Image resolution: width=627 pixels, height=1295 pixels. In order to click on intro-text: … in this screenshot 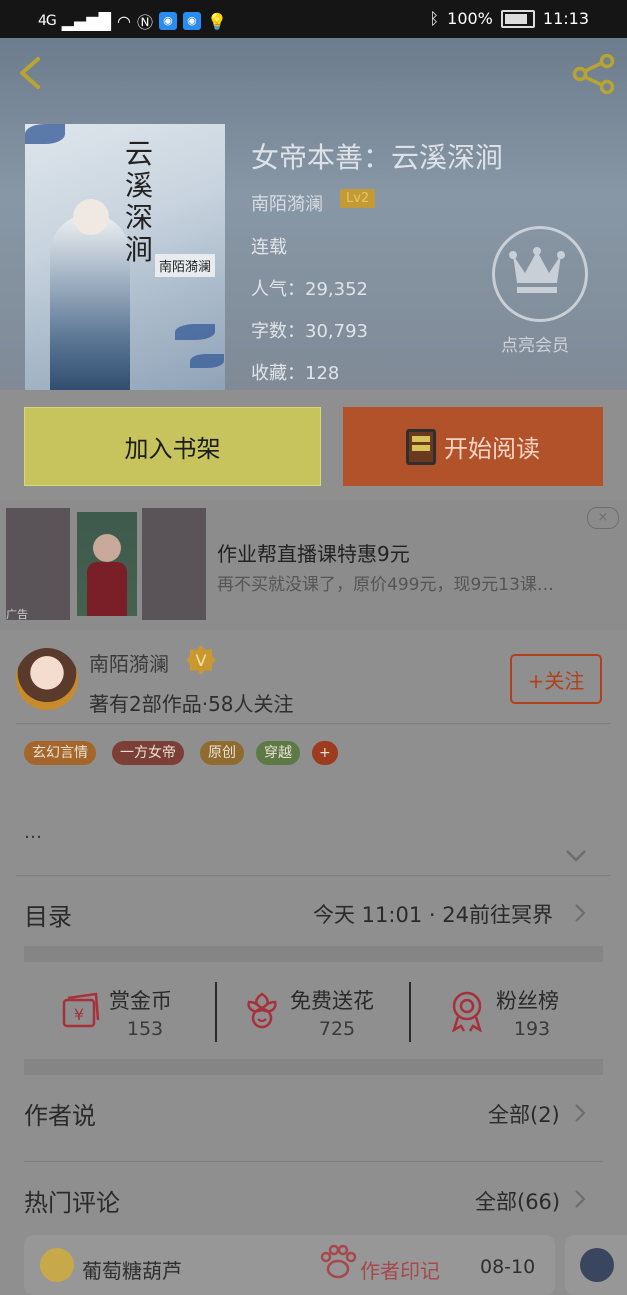, I will do `click(33, 832)`.